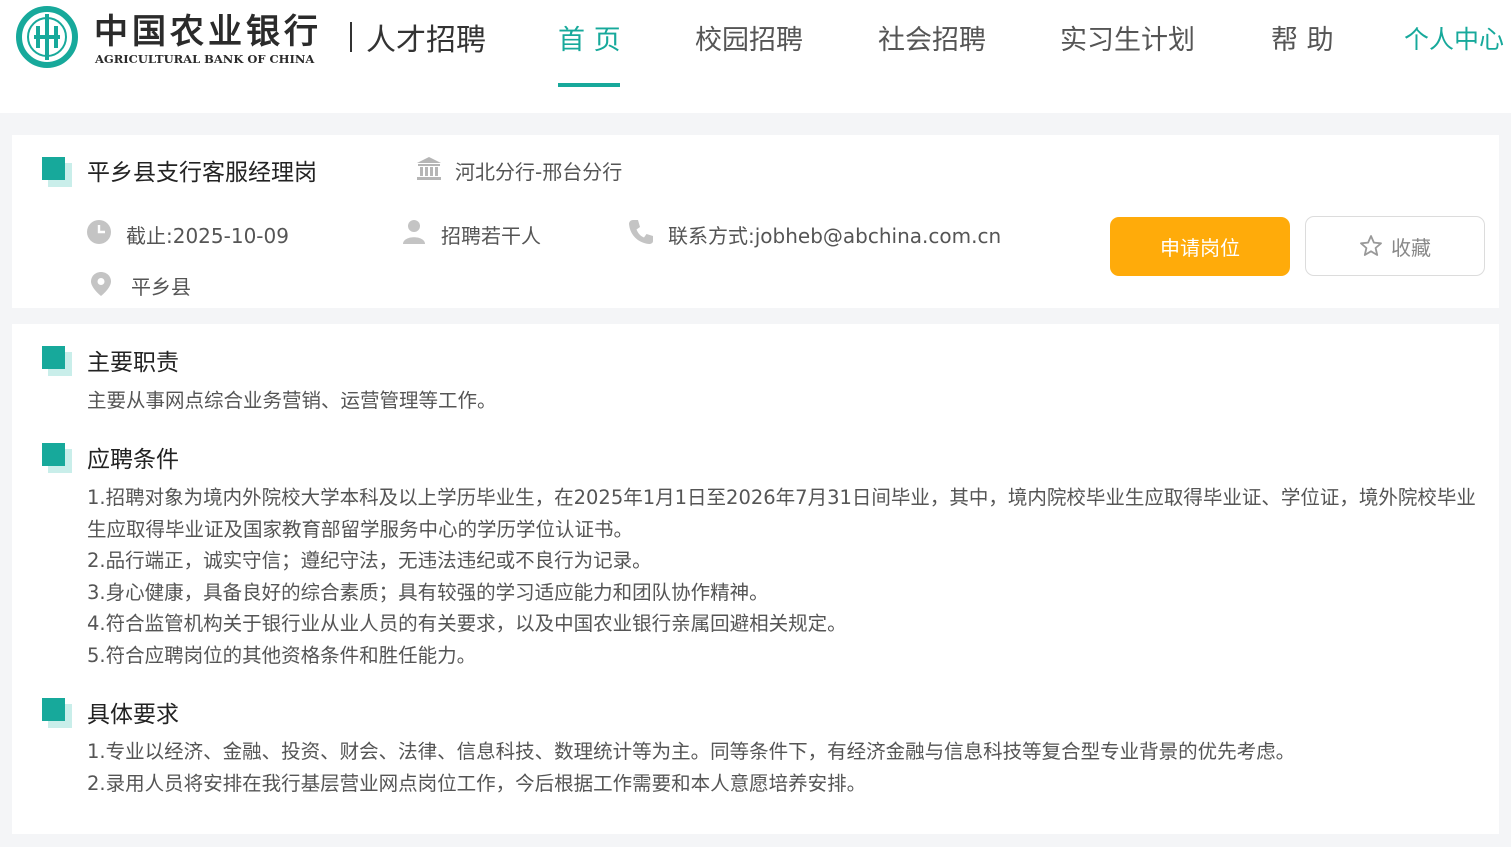 This screenshot has height=847, width=1511. Describe the element at coordinates (1371, 245) in the screenshot. I see `star-icon` at that location.